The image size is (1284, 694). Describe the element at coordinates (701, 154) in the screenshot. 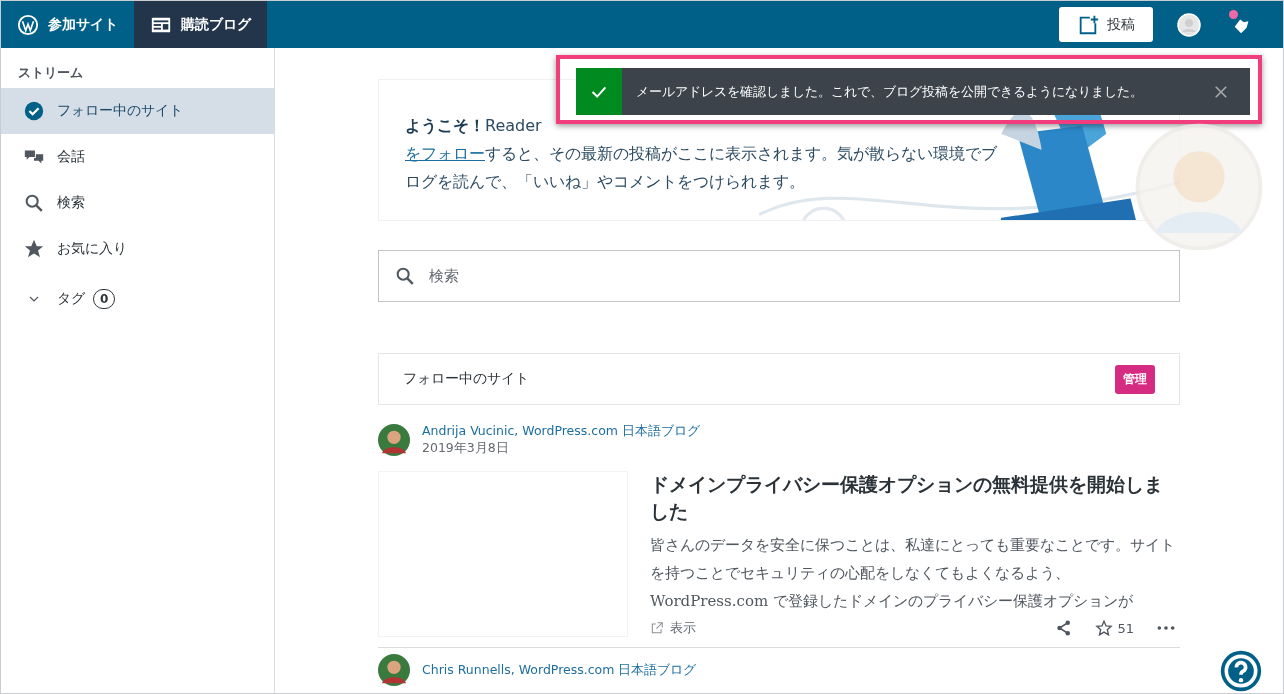

I see `welcome-message: ようこそ！Reader をフォローすると、その最新の投稿がここに表示されます。気が散らない環境でブログを読んで、「いいね」やコメントをつけられます。` at that location.